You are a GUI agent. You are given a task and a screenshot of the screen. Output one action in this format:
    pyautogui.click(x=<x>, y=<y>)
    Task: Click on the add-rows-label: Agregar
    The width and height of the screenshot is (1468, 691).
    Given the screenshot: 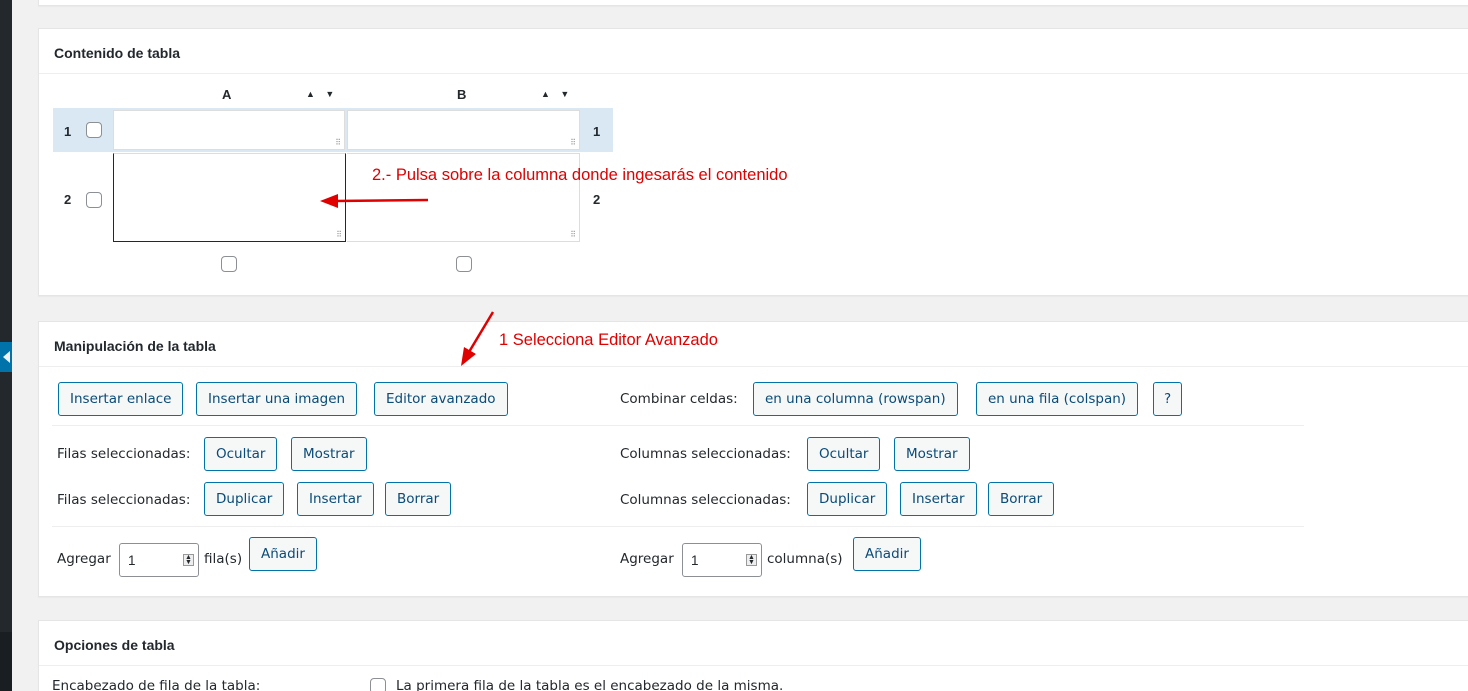 What is the action you would take?
    pyautogui.click(x=84, y=559)
    